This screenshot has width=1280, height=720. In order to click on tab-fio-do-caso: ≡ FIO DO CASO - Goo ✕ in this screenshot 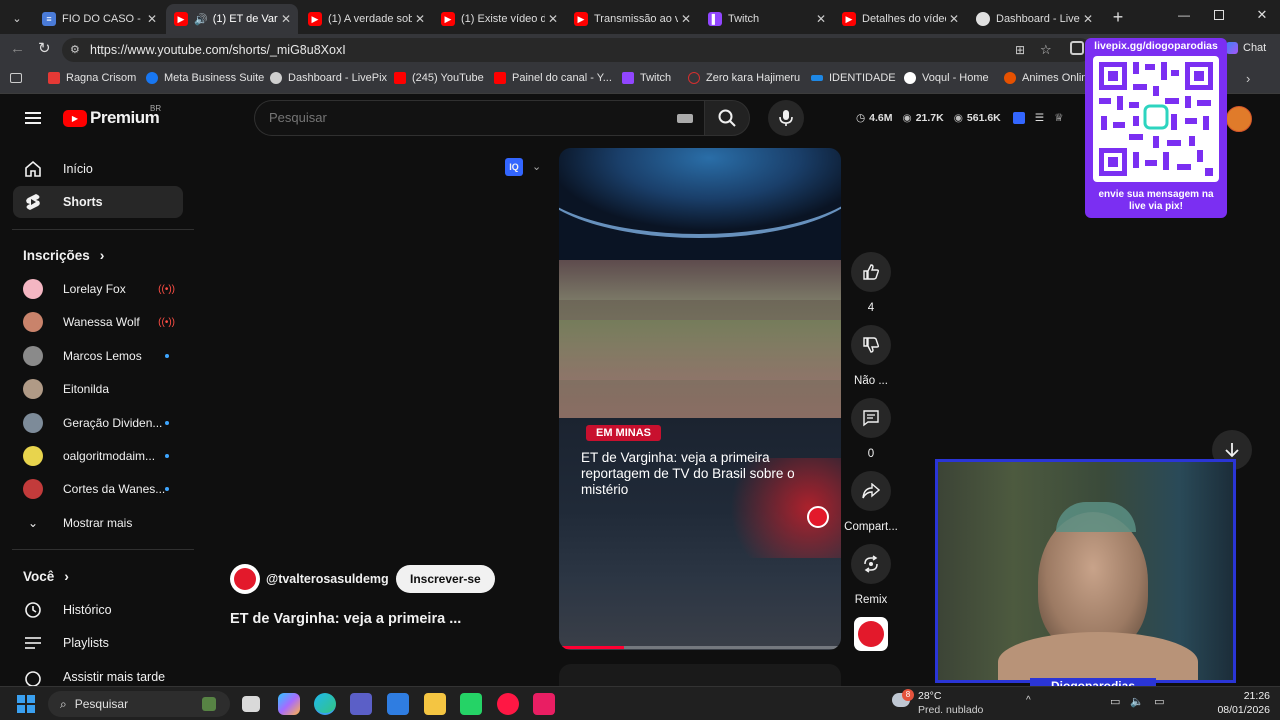, I will do `click(99, 19)`.